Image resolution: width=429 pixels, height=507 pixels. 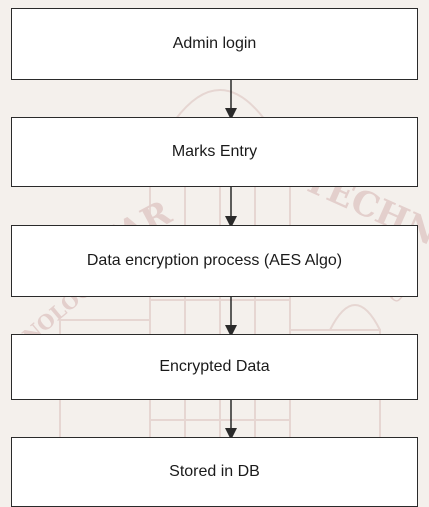 I want to click on step-data-encryption: Data encryption process (AES Algo), so click(x=214, y=261).